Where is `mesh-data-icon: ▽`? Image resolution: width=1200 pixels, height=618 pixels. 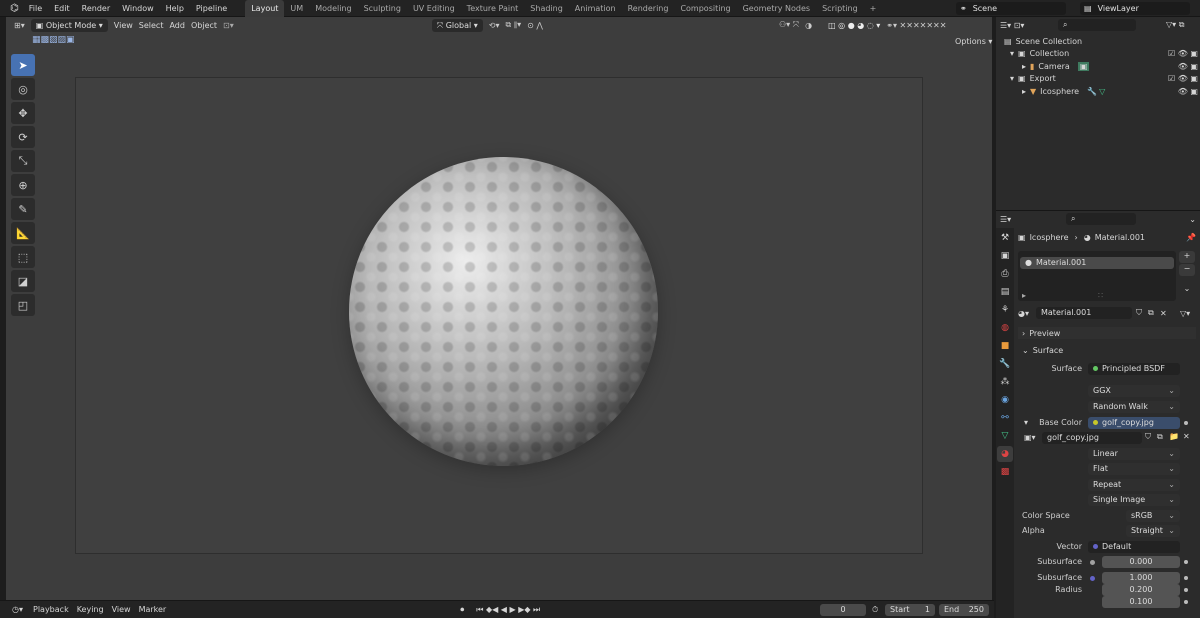
mesh-data-icon: ▽ is located at coordinates (1102, 91).